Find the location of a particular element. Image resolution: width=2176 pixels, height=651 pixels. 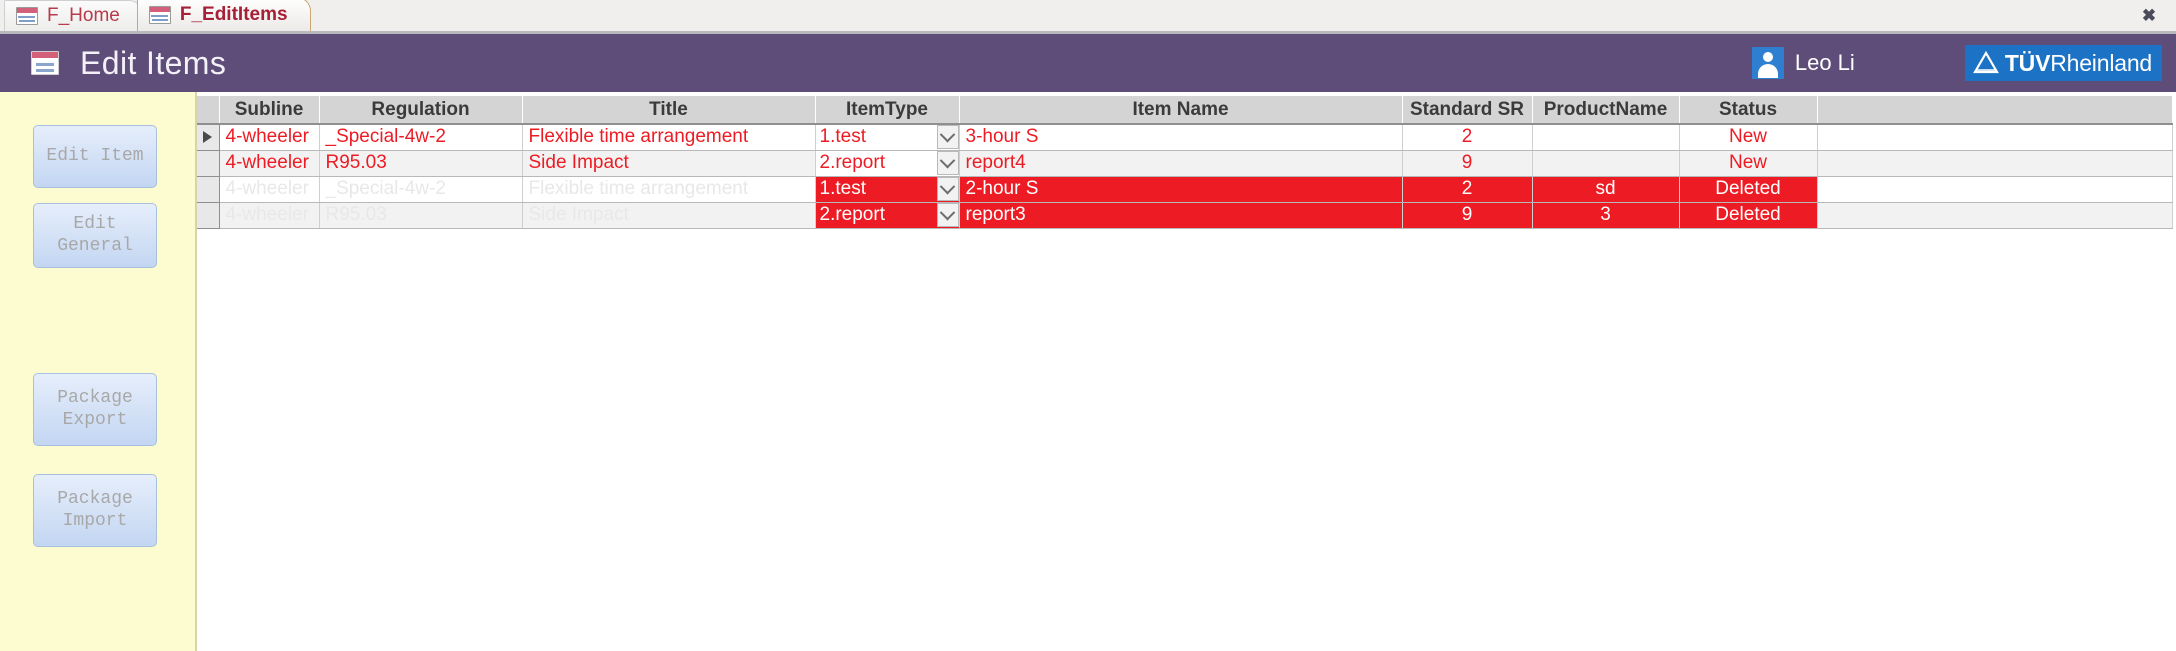

page-header: Edit Items Leo Li TÜVRheinland is located at coordinates (1088, 63).